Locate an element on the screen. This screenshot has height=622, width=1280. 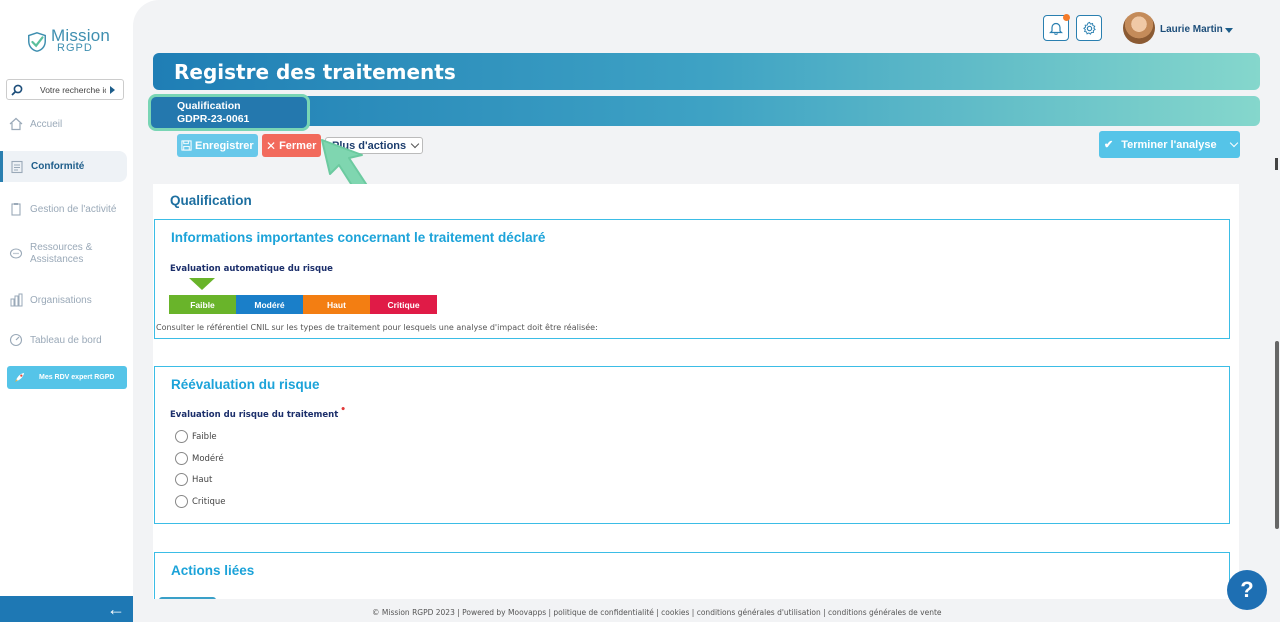
finish-analysis-button: ✔ Terminer l'analyse is located at coordinates (1169, 144).